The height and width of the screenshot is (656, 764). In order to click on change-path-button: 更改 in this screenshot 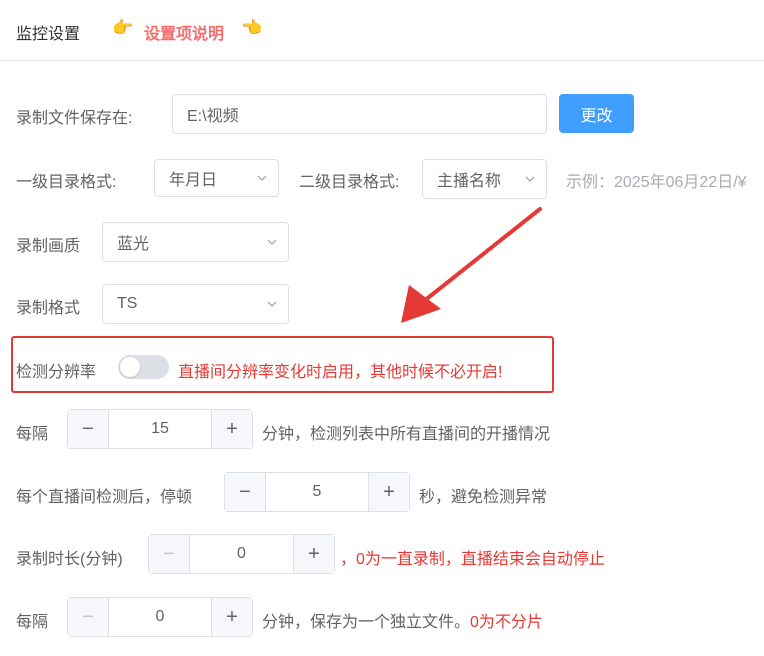, I will do `click(596, 113)`.